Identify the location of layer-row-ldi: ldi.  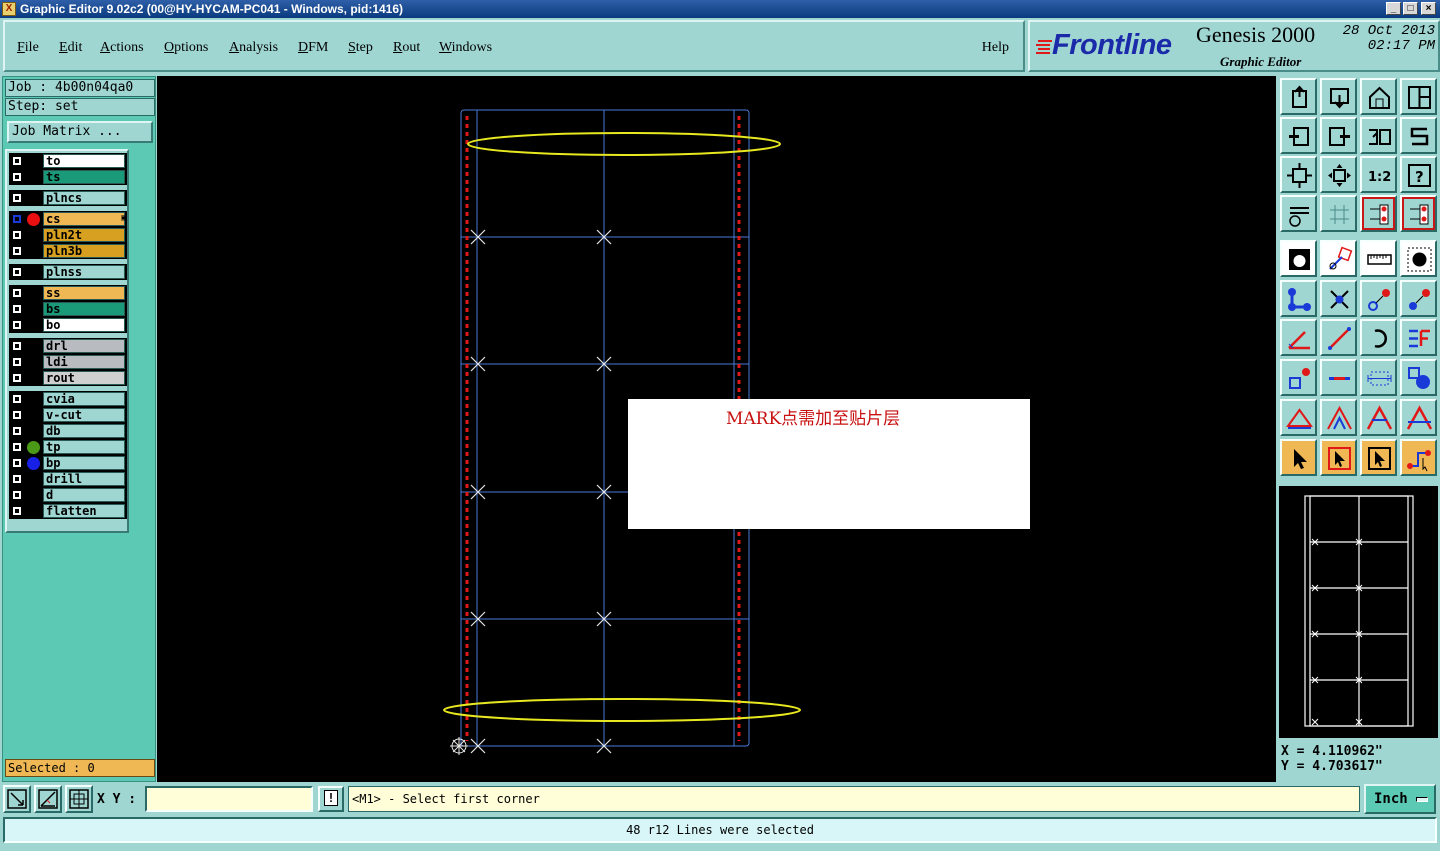
(68, 362).